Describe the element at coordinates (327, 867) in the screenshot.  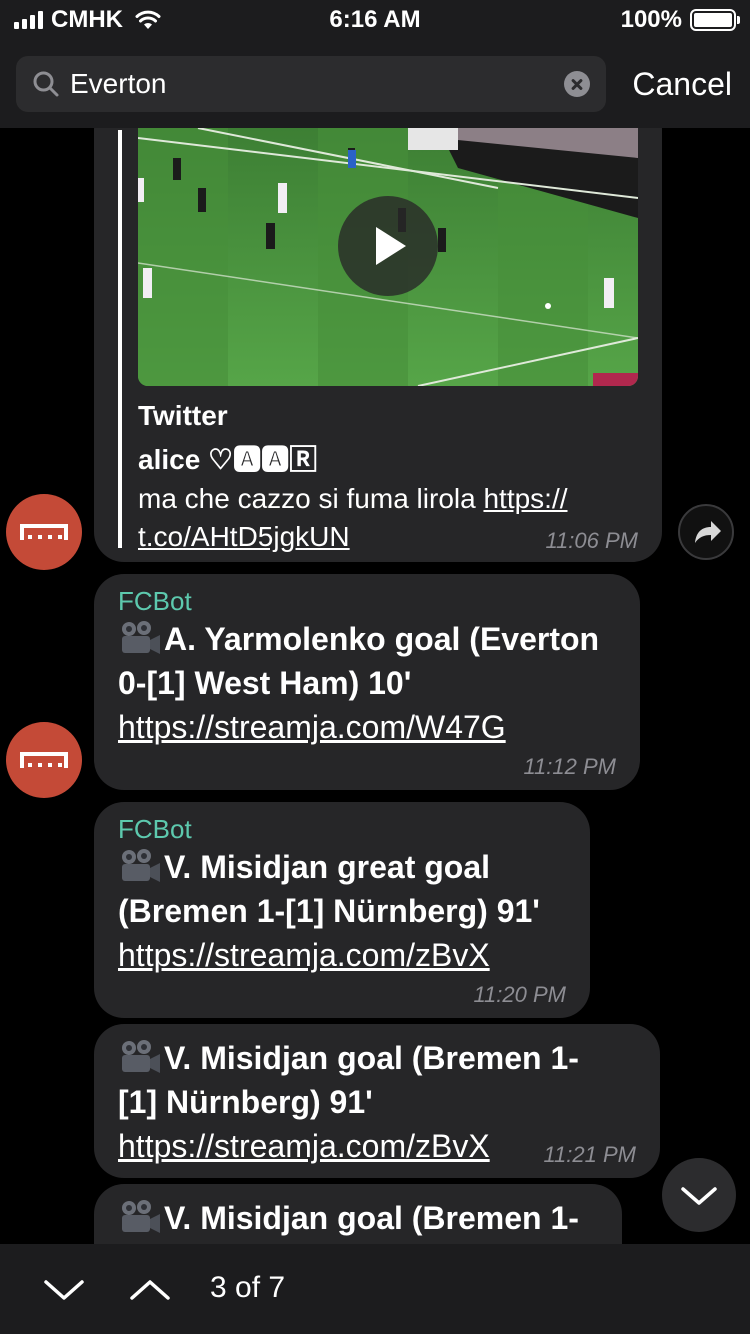
I see `message-line-1: V. Misidjan great goal` at that location.